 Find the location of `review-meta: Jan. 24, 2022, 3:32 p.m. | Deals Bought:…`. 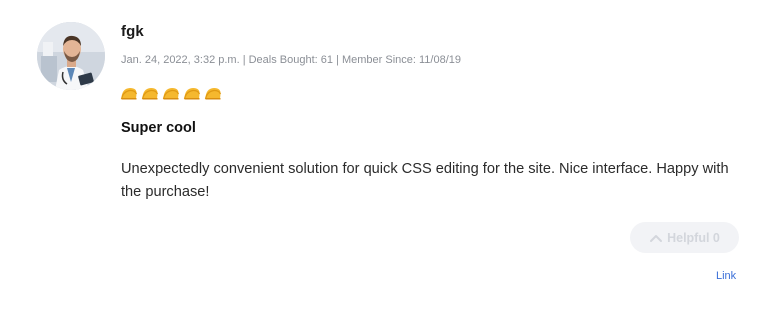

review-meta: Jan. 24, 2022, 3:32 p.m. | Deals Bought:… is located at coordinates (291, 60).